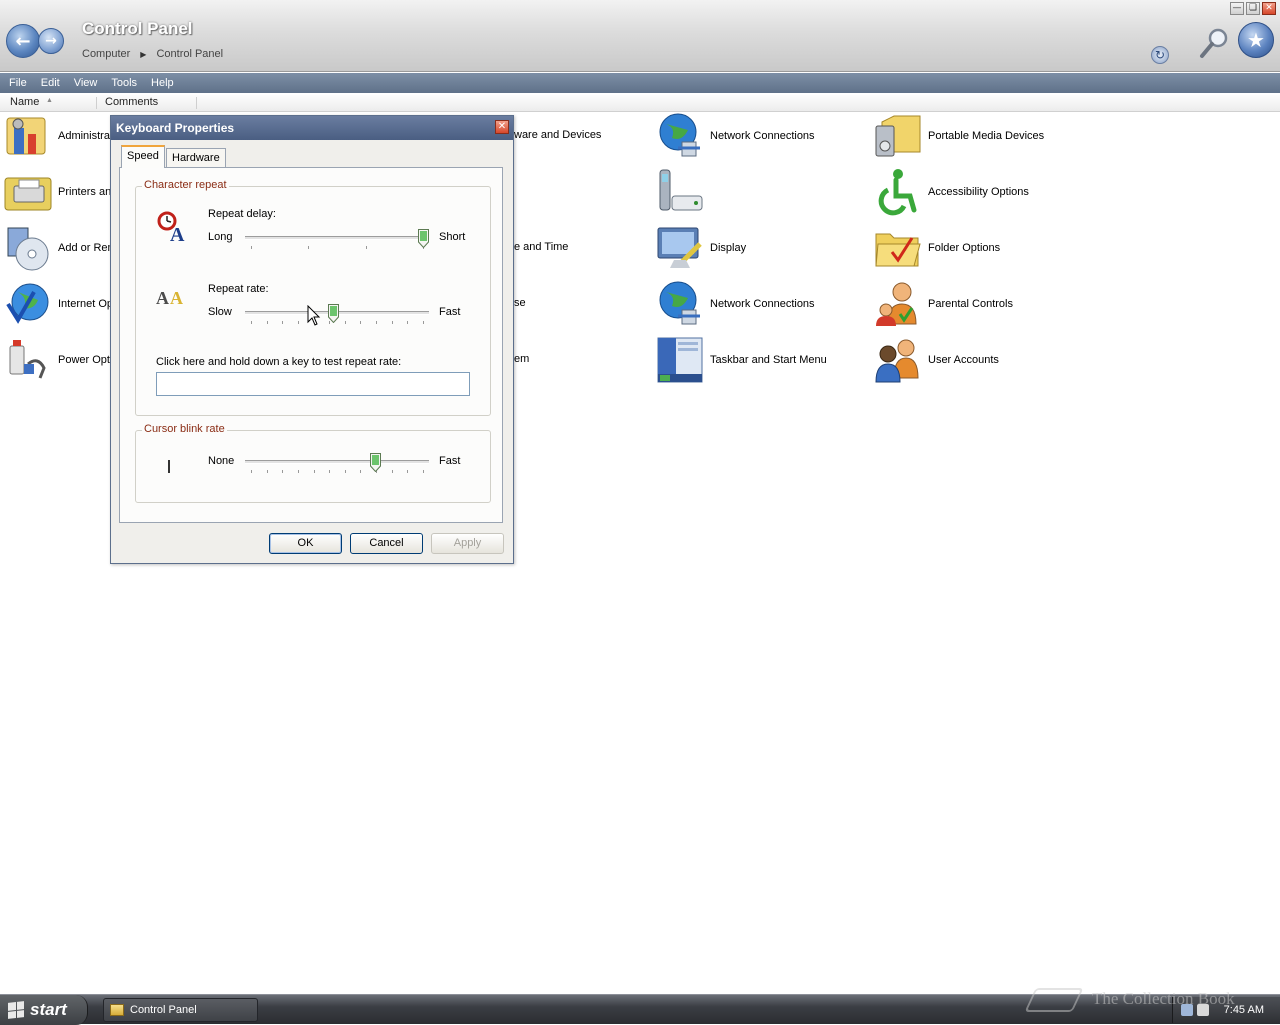 Image resolution: width=1280 pixels, height=1025 pixels. Describe the element at coordinates (163, 1010) in the screenshot. I see `taskbar-button-label: Control Panel` at that location.